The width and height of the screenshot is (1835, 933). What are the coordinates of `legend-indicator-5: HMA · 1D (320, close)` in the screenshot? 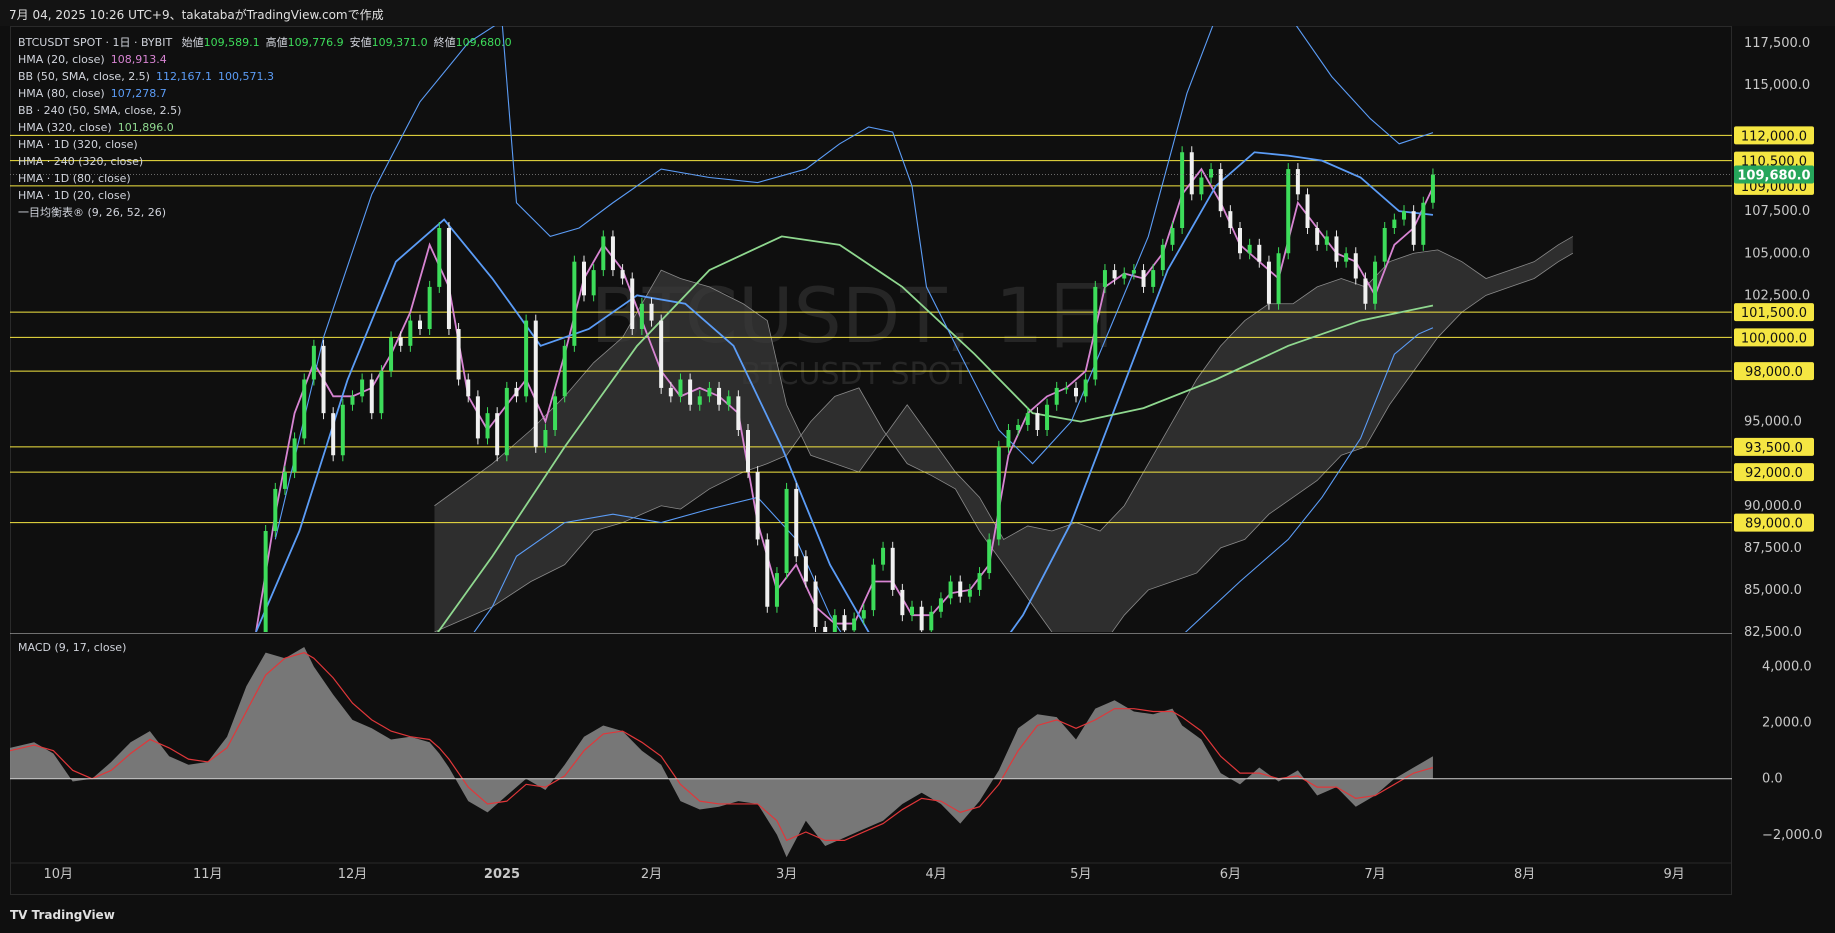 It's located at (265, 144).